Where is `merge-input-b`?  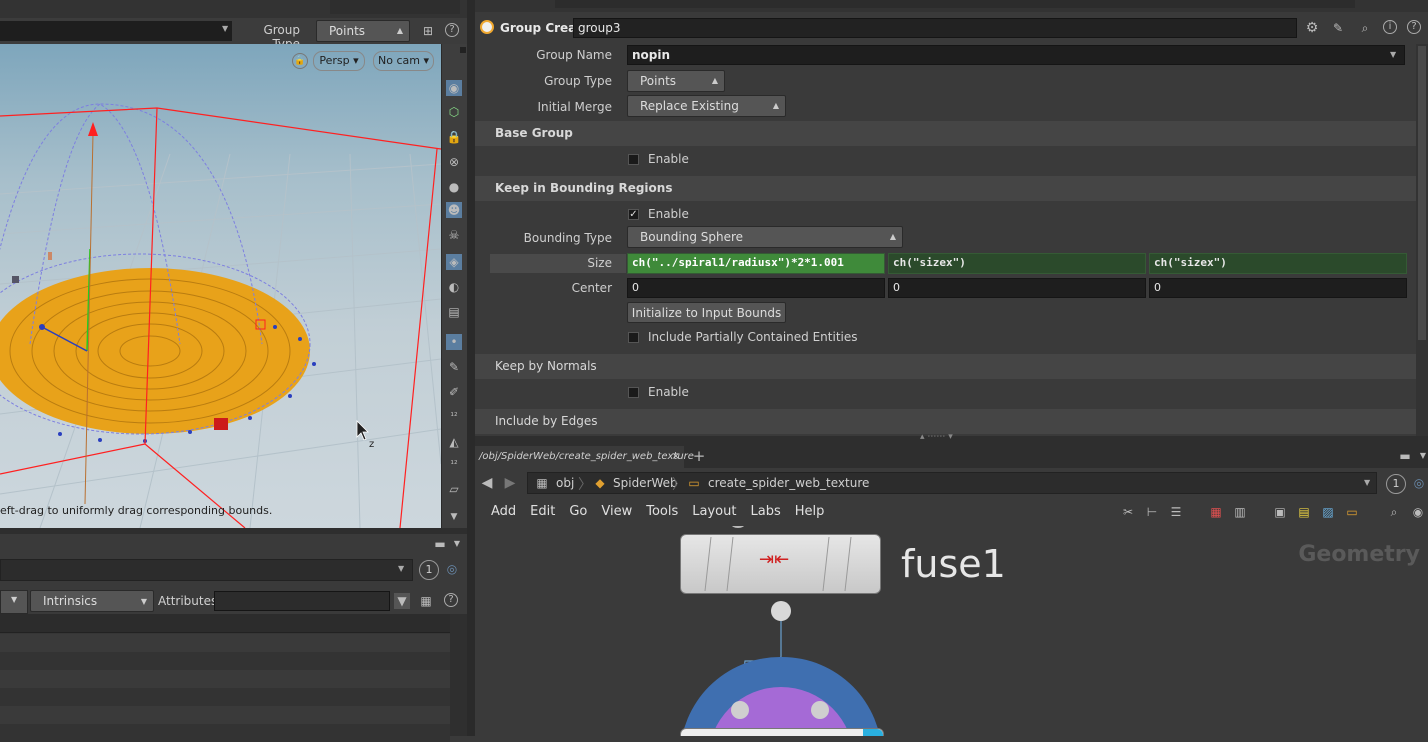
merge-input-b is located at coordinates (820, 710).